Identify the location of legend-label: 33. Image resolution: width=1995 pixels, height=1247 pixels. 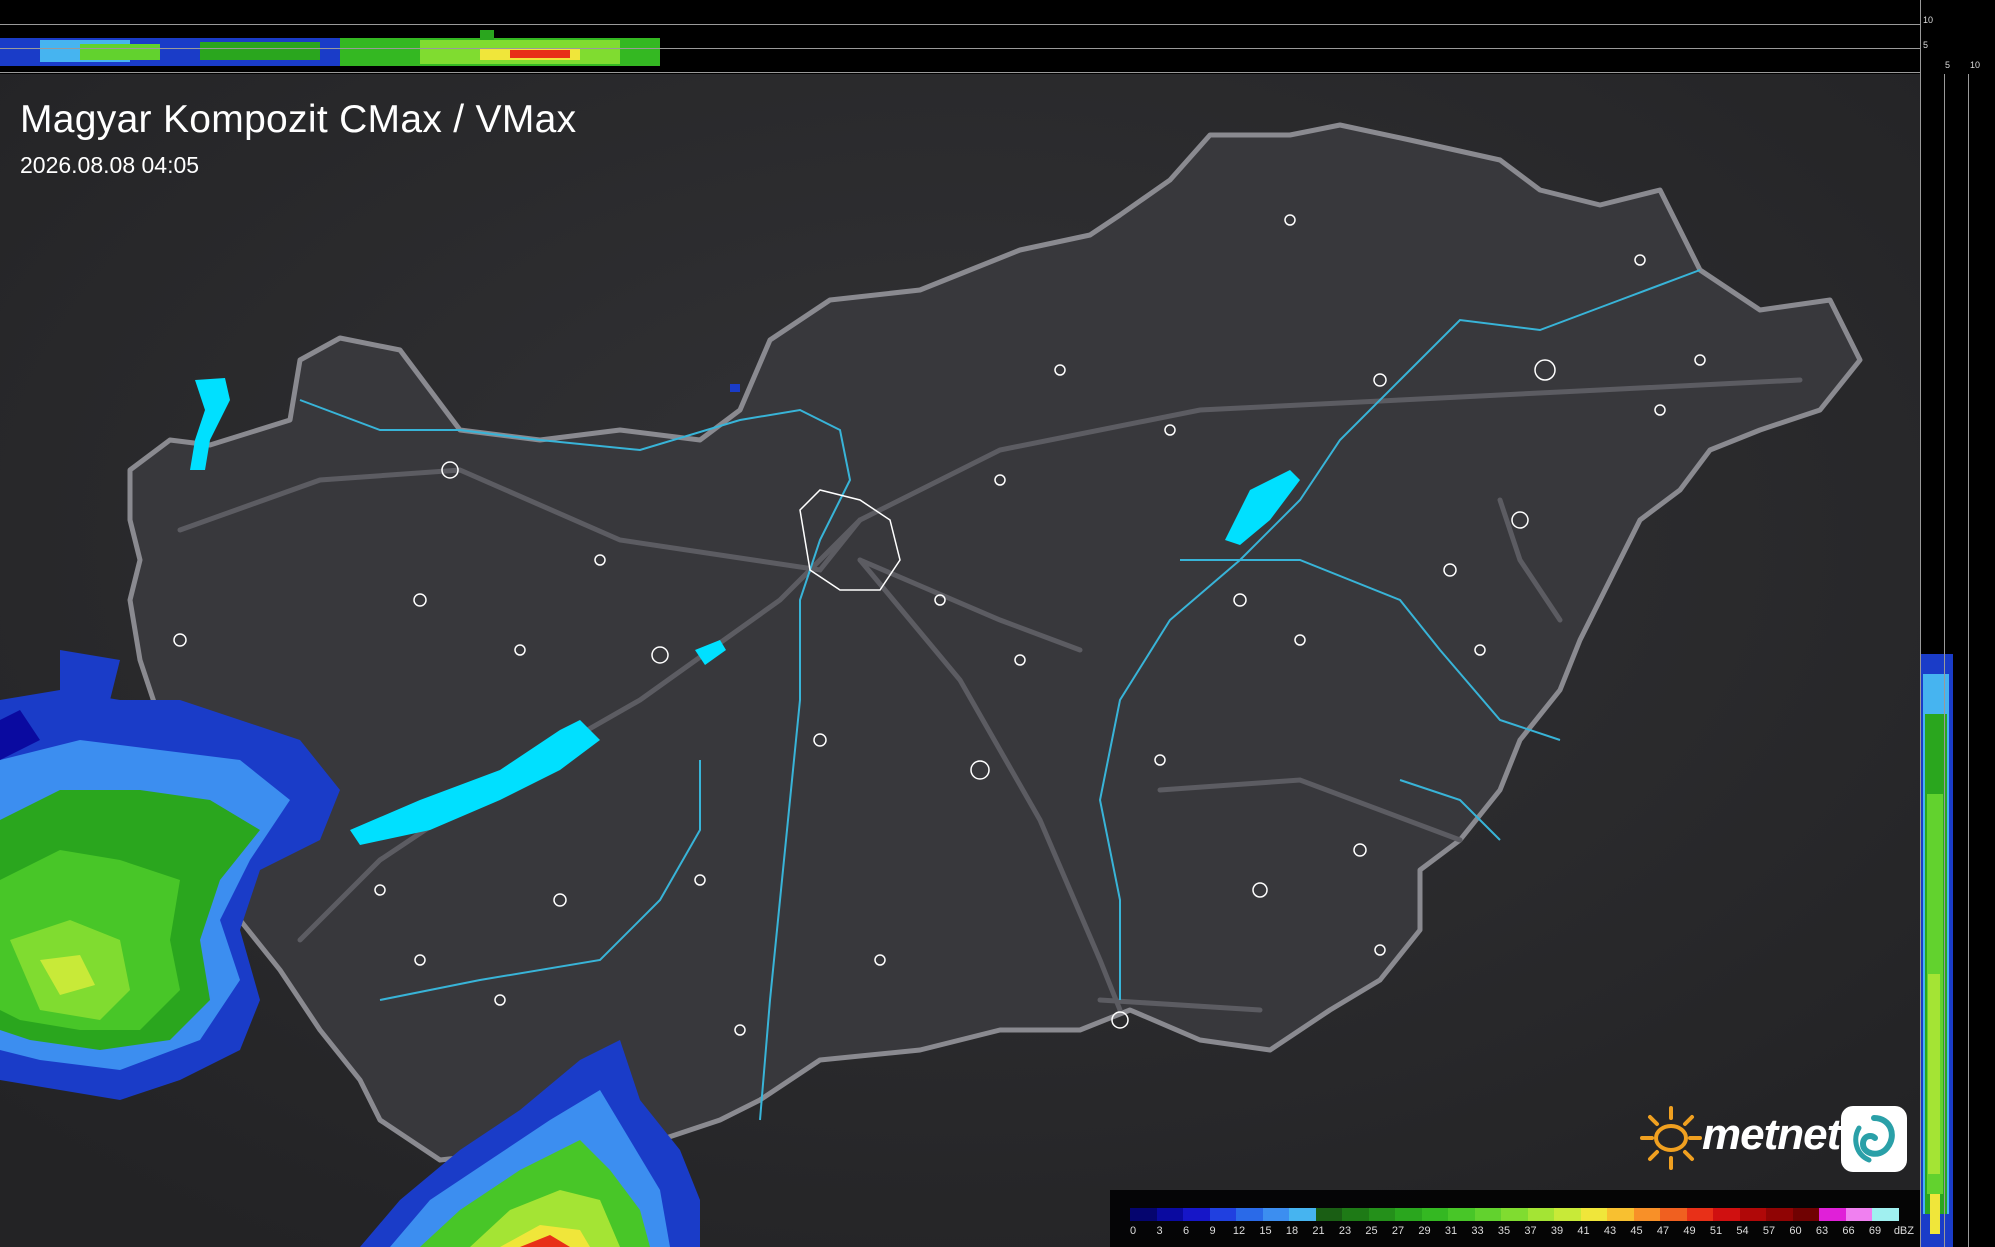
(1477, 1231).